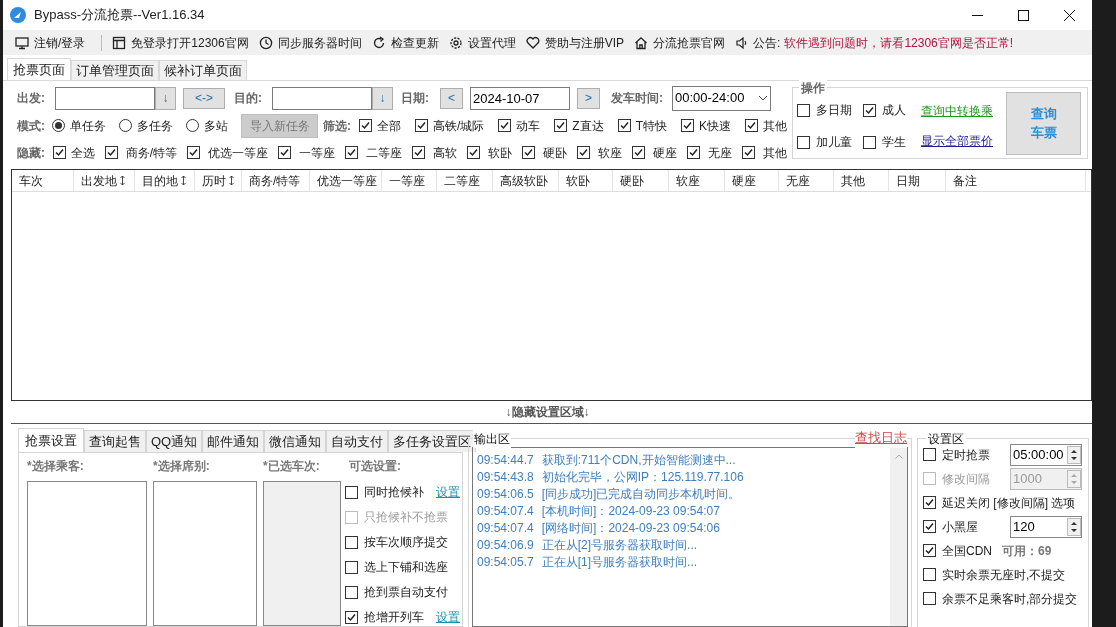  Describe the element at coordinates (180, 42) in the screenshot. I see `toolbar-button: 免登录打开12306官网` at that location.